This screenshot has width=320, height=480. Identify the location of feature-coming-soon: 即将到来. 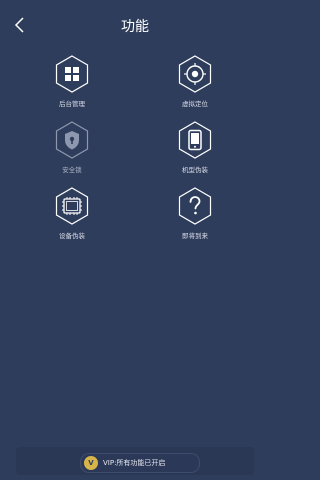
(195, 218).